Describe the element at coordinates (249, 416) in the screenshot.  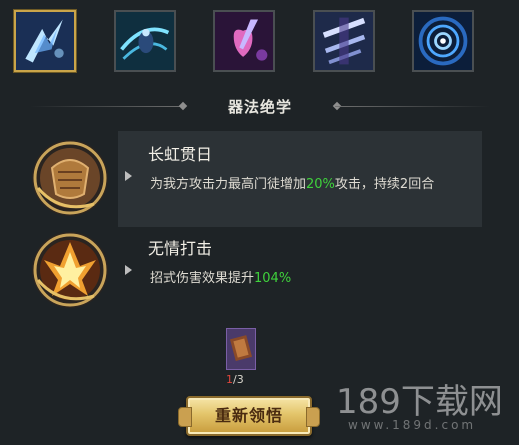
I see `rethink-button: 重新领悟` at that location.